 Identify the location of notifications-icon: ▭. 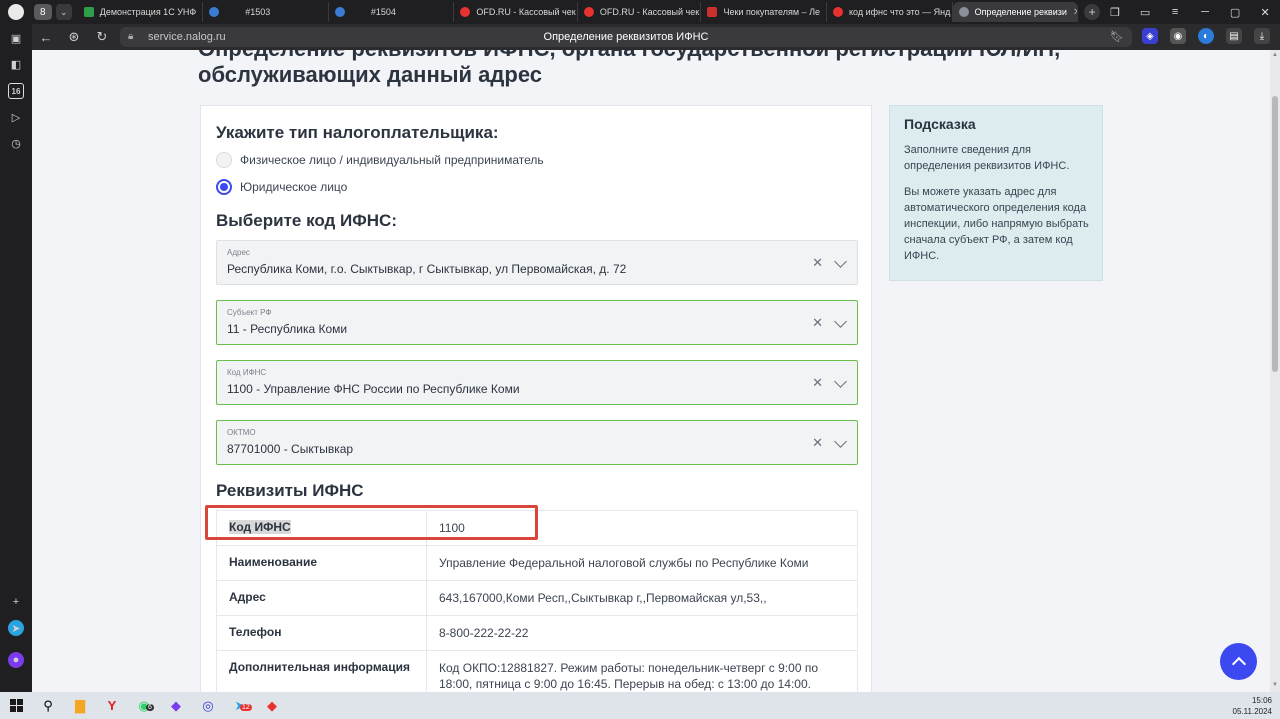
(1145, 12).